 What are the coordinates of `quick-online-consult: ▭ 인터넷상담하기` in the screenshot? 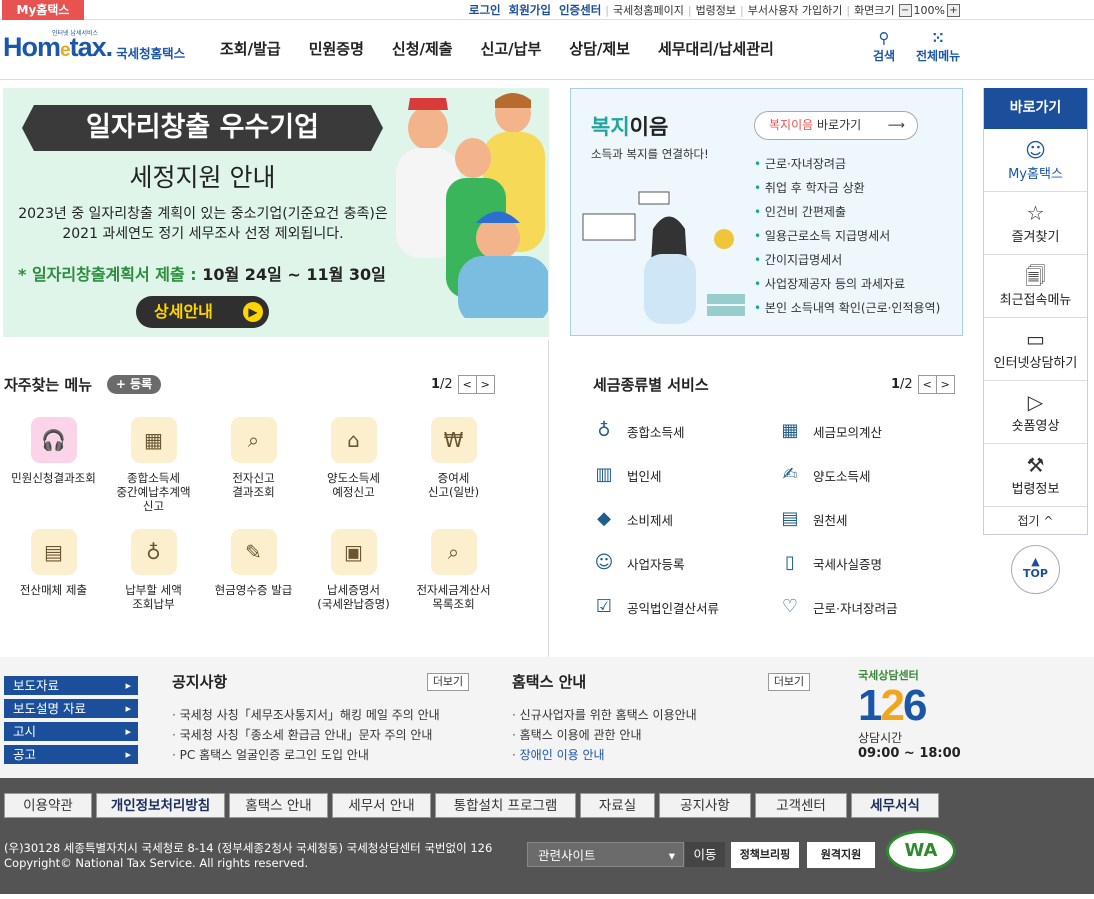 It's located at (1035, 349).